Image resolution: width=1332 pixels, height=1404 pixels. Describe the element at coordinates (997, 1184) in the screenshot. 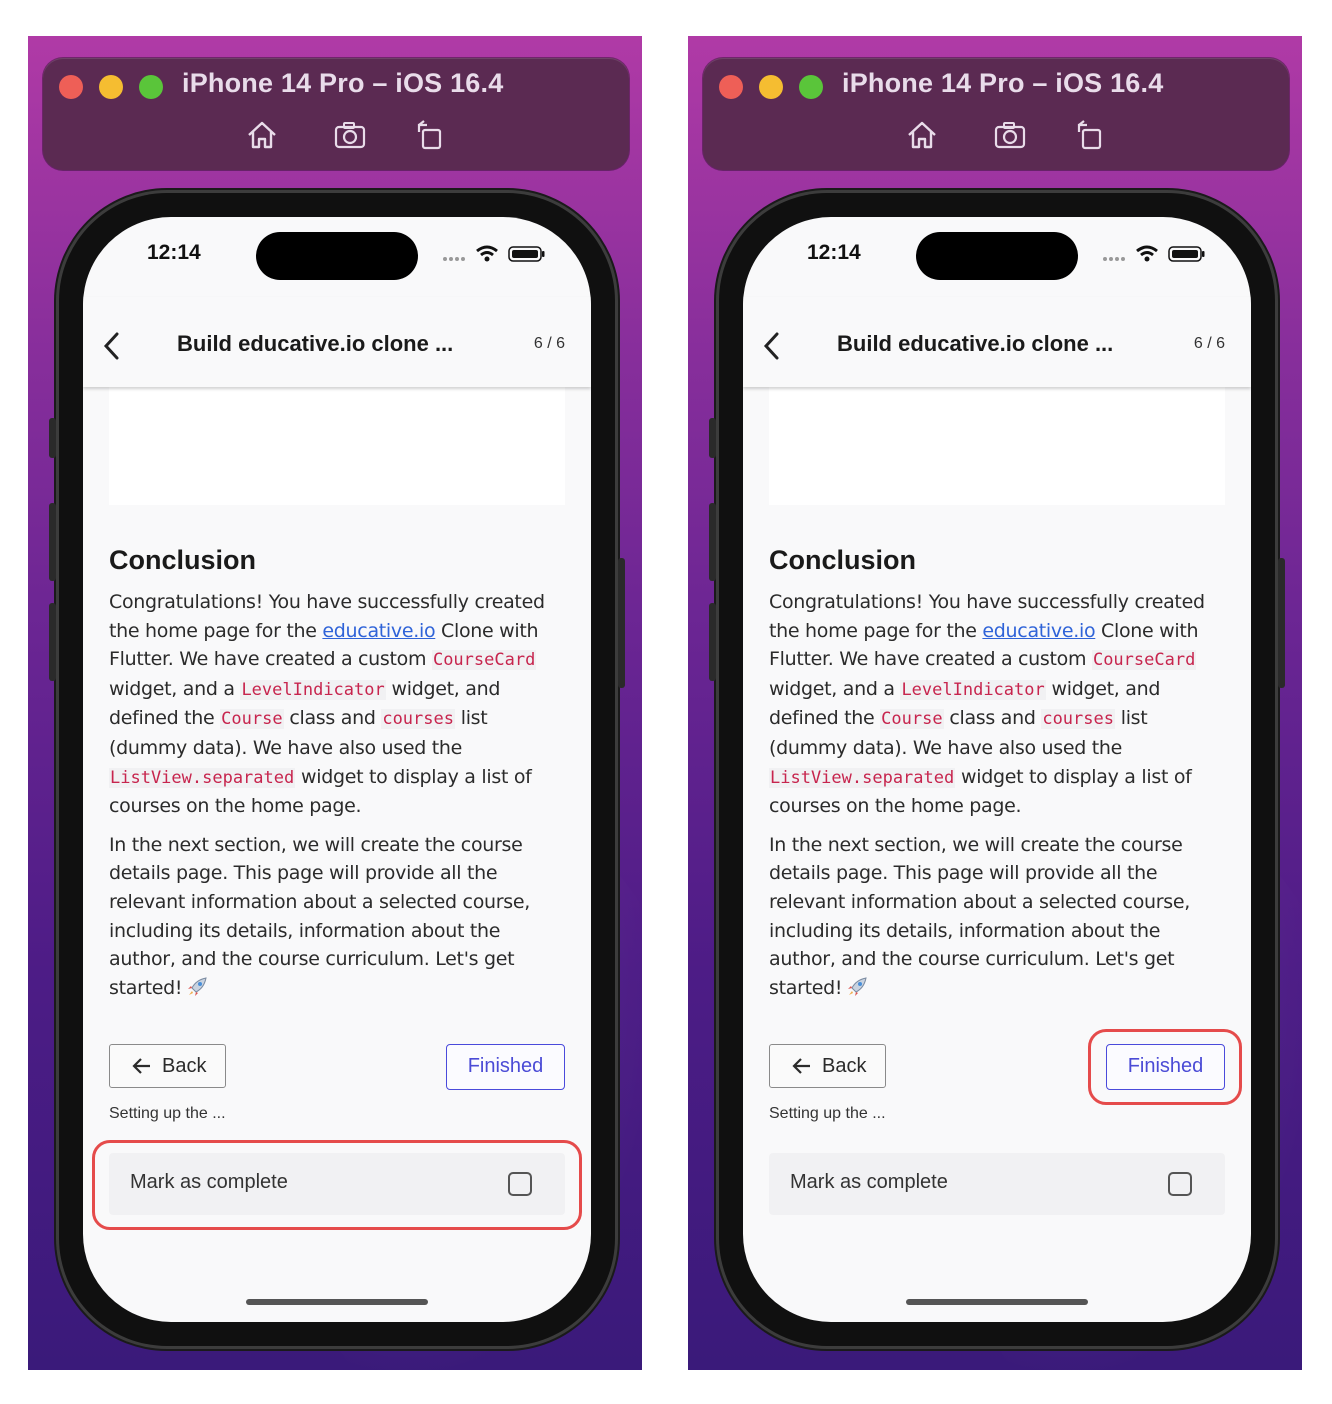

I see `mark-as-complete-row: Mark as complete` at that location.